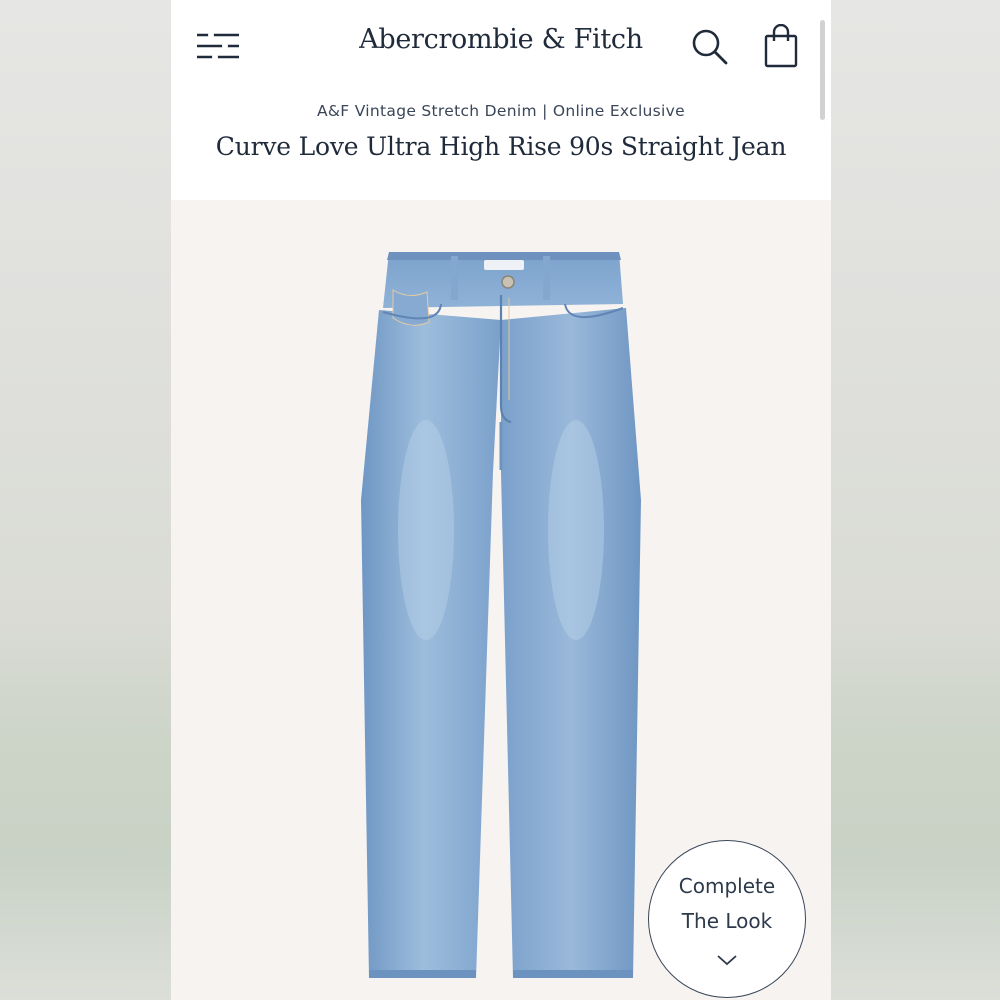 The width and height of the screenshot is (1000, 1000). I want to click on shopping-bag-button, so click(781, 45).